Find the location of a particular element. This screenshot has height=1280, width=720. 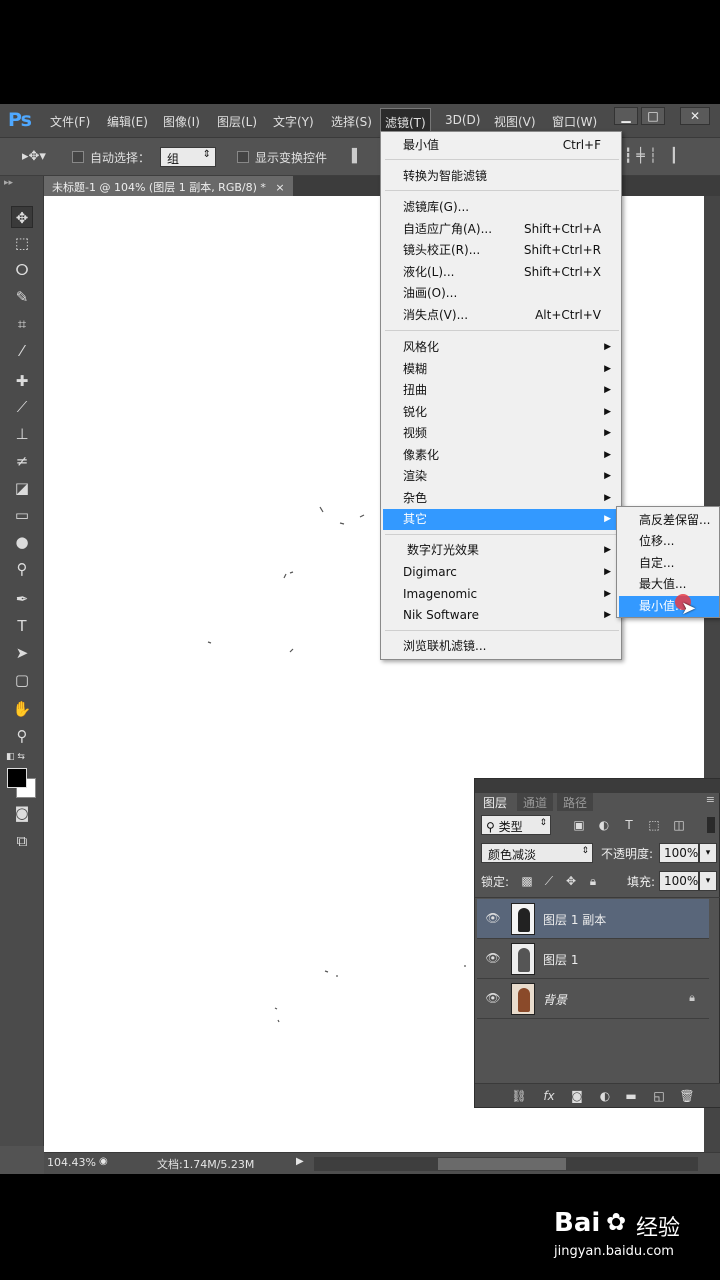

screen-mode-icon: ⧉ is located at coordinates (22, 841).